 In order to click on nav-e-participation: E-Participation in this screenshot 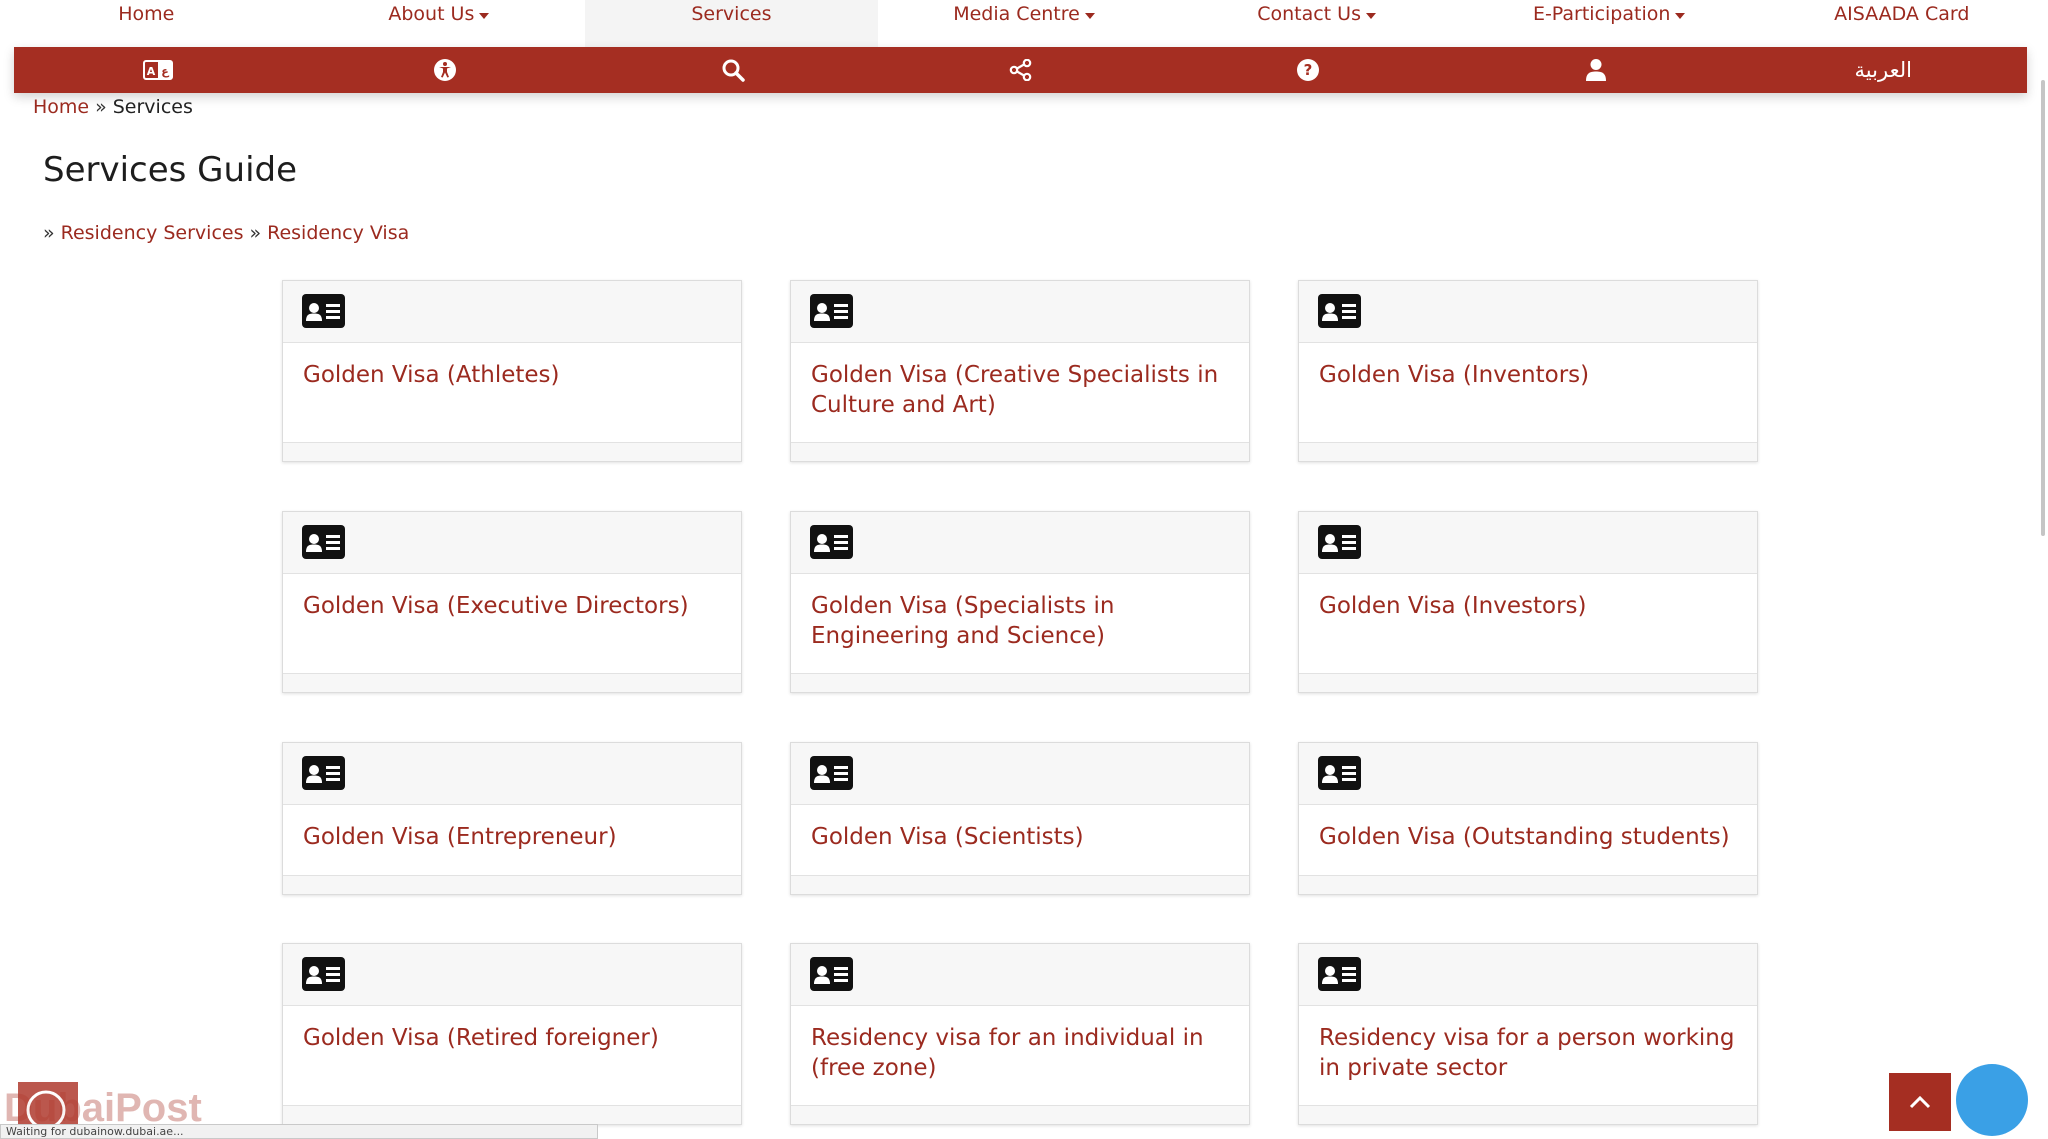, I will do `click(1609, 23)`.